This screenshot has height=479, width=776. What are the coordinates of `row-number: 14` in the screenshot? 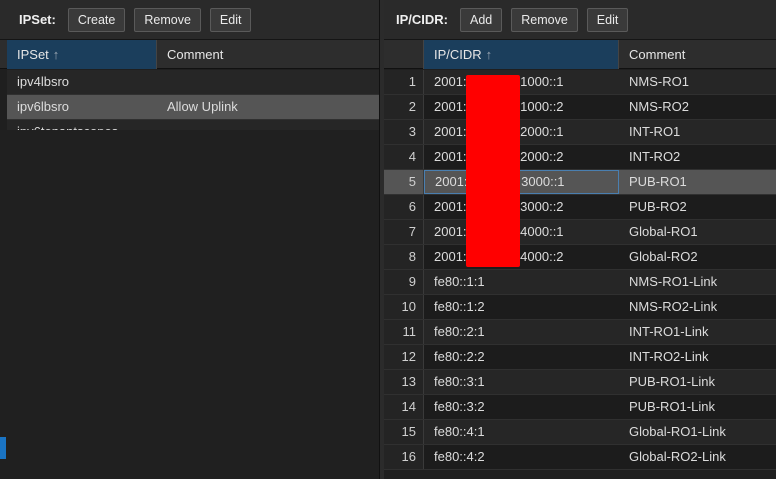 It's located at (404, 407).